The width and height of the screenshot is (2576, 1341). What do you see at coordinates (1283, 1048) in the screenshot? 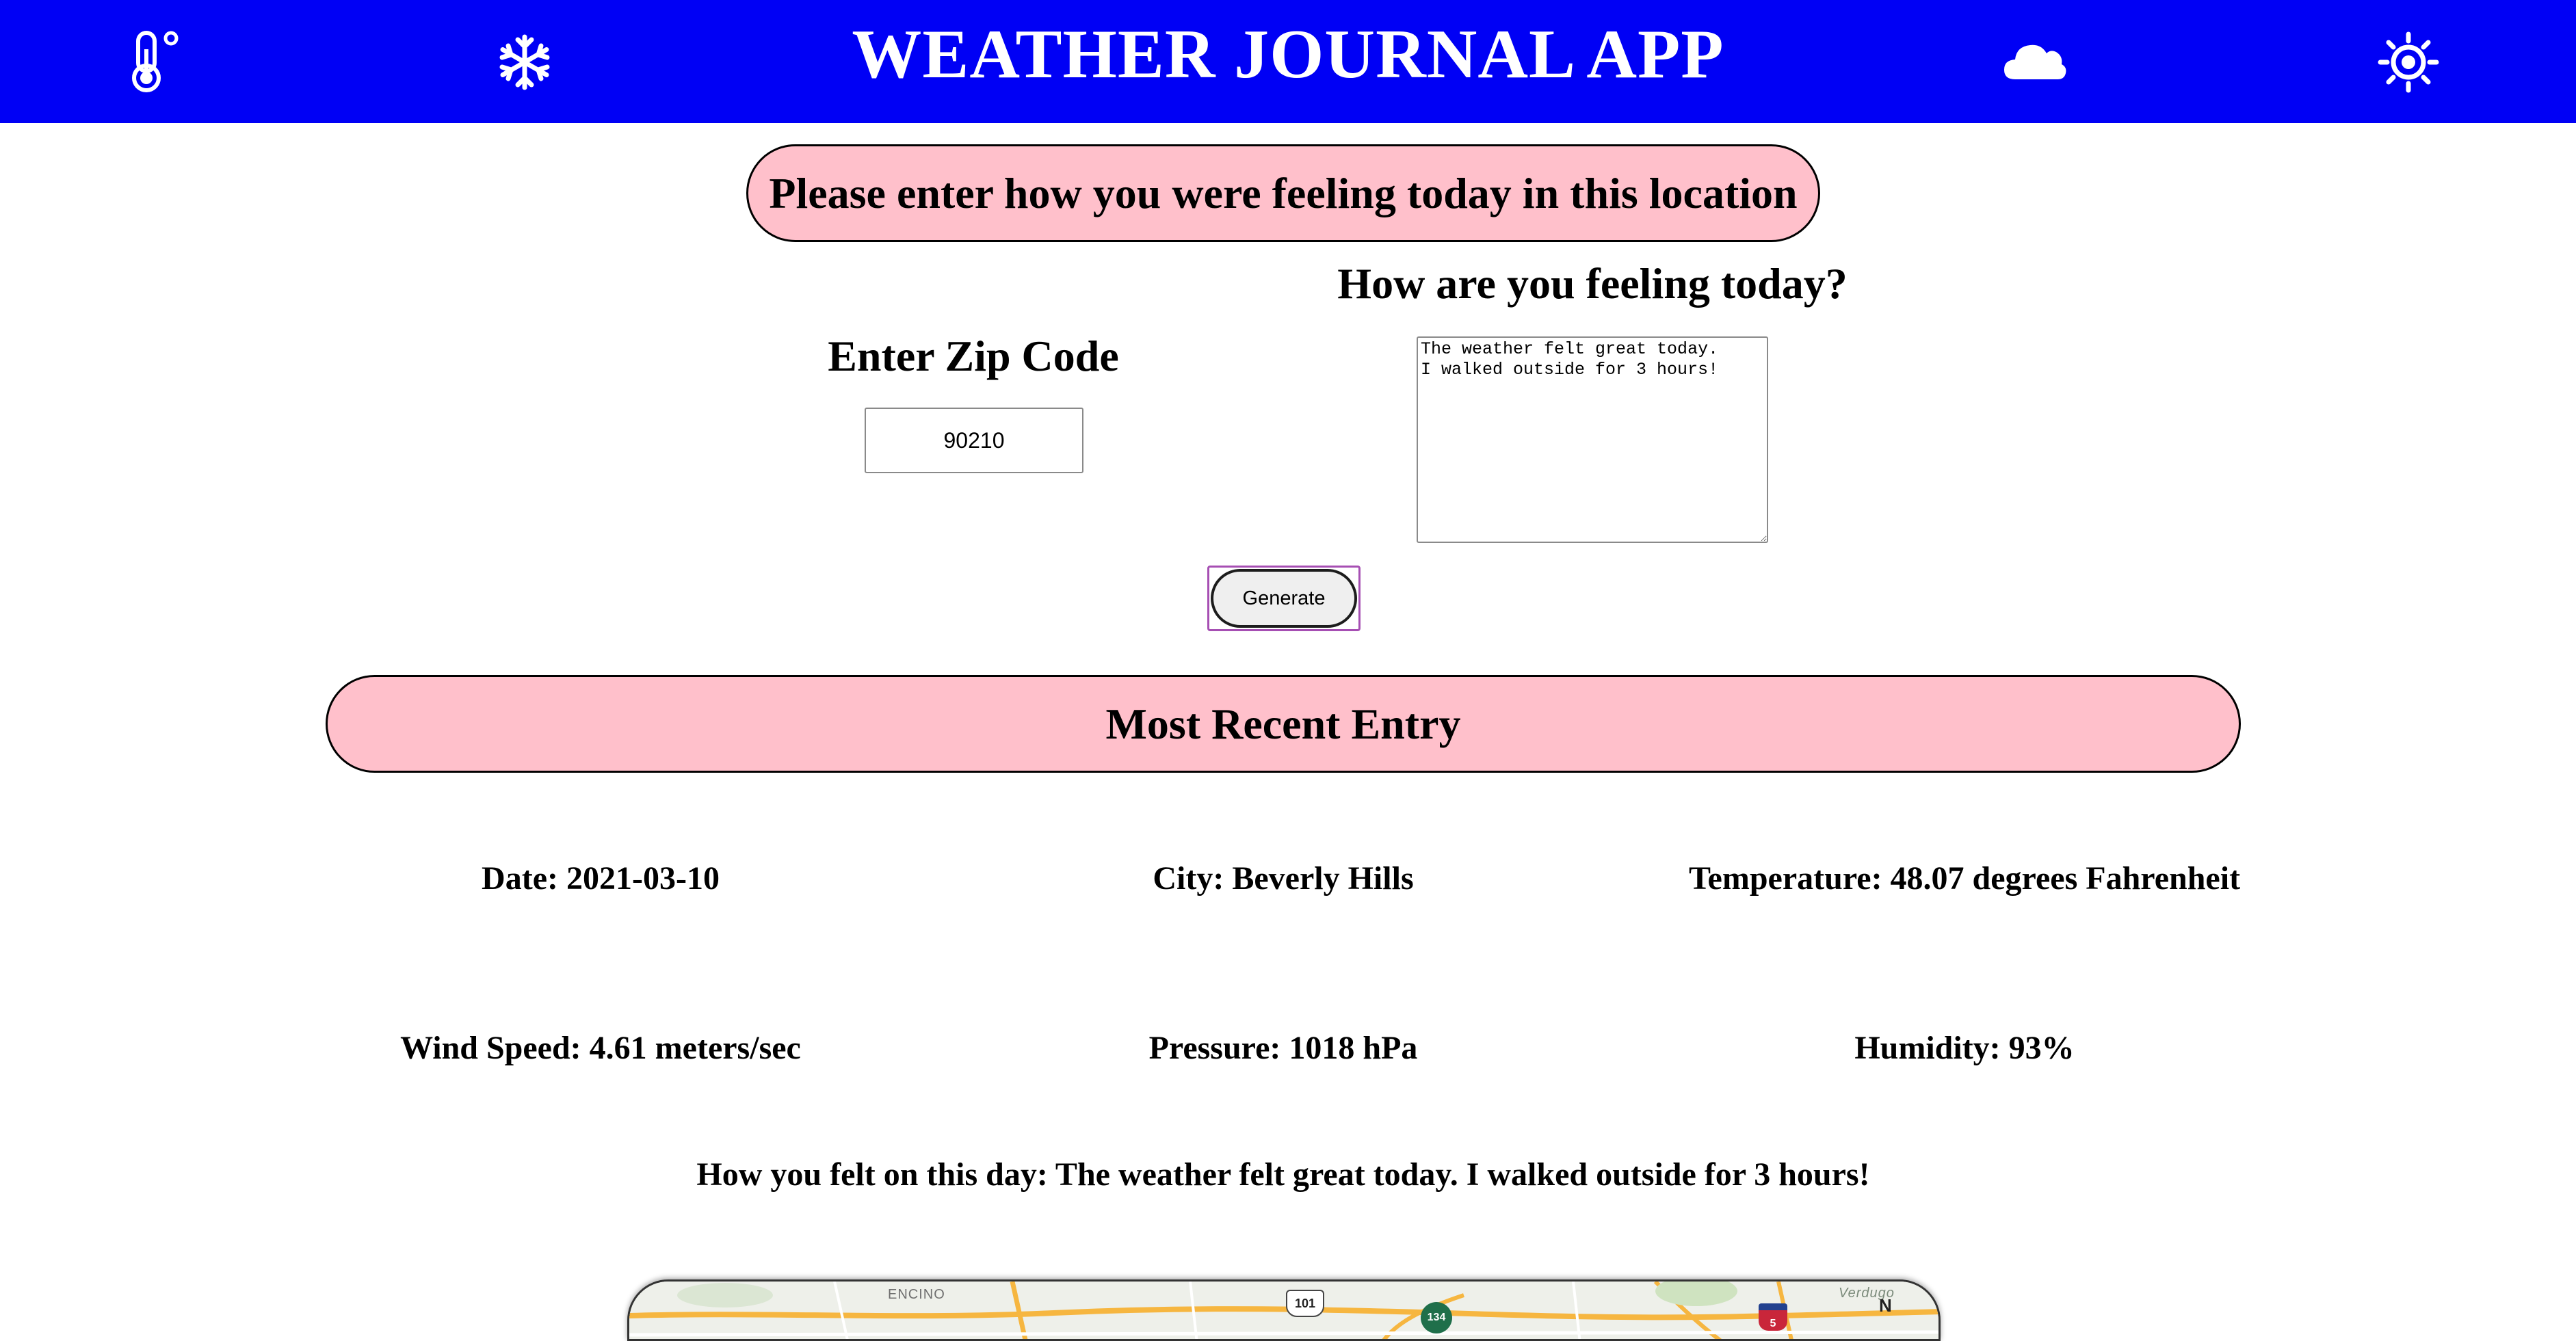
I see `entry-pressure: Pressure: 1018 hPa` at bounding box center [1283, 1048].